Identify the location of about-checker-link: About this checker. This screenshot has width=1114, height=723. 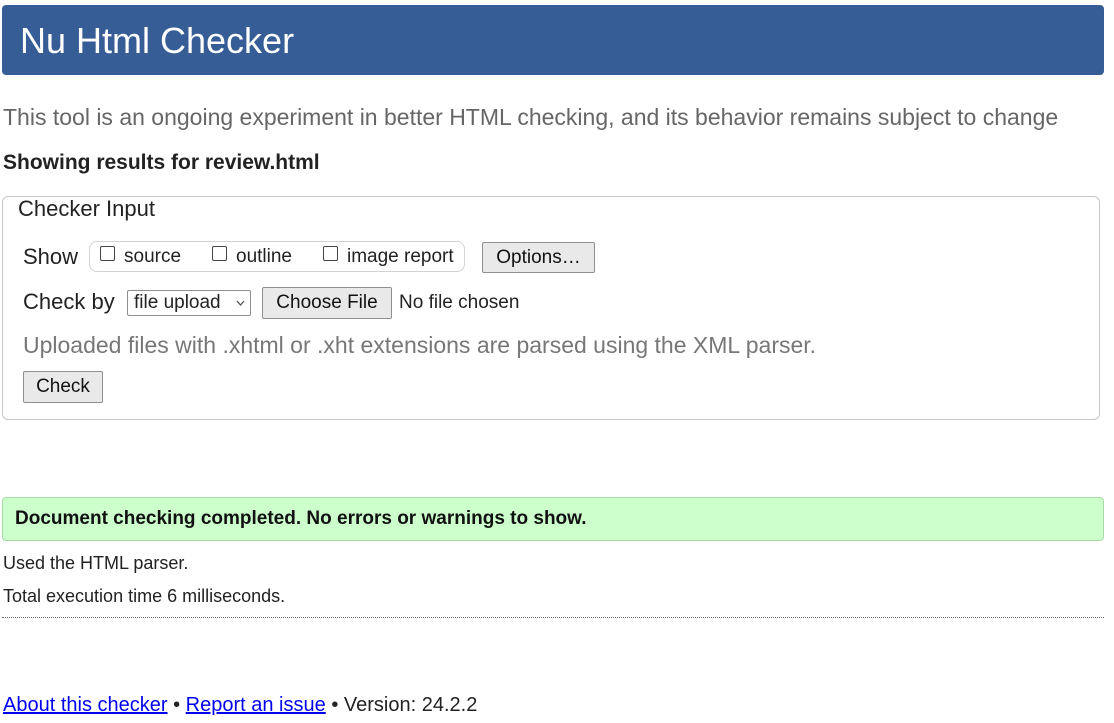
(85, 705).